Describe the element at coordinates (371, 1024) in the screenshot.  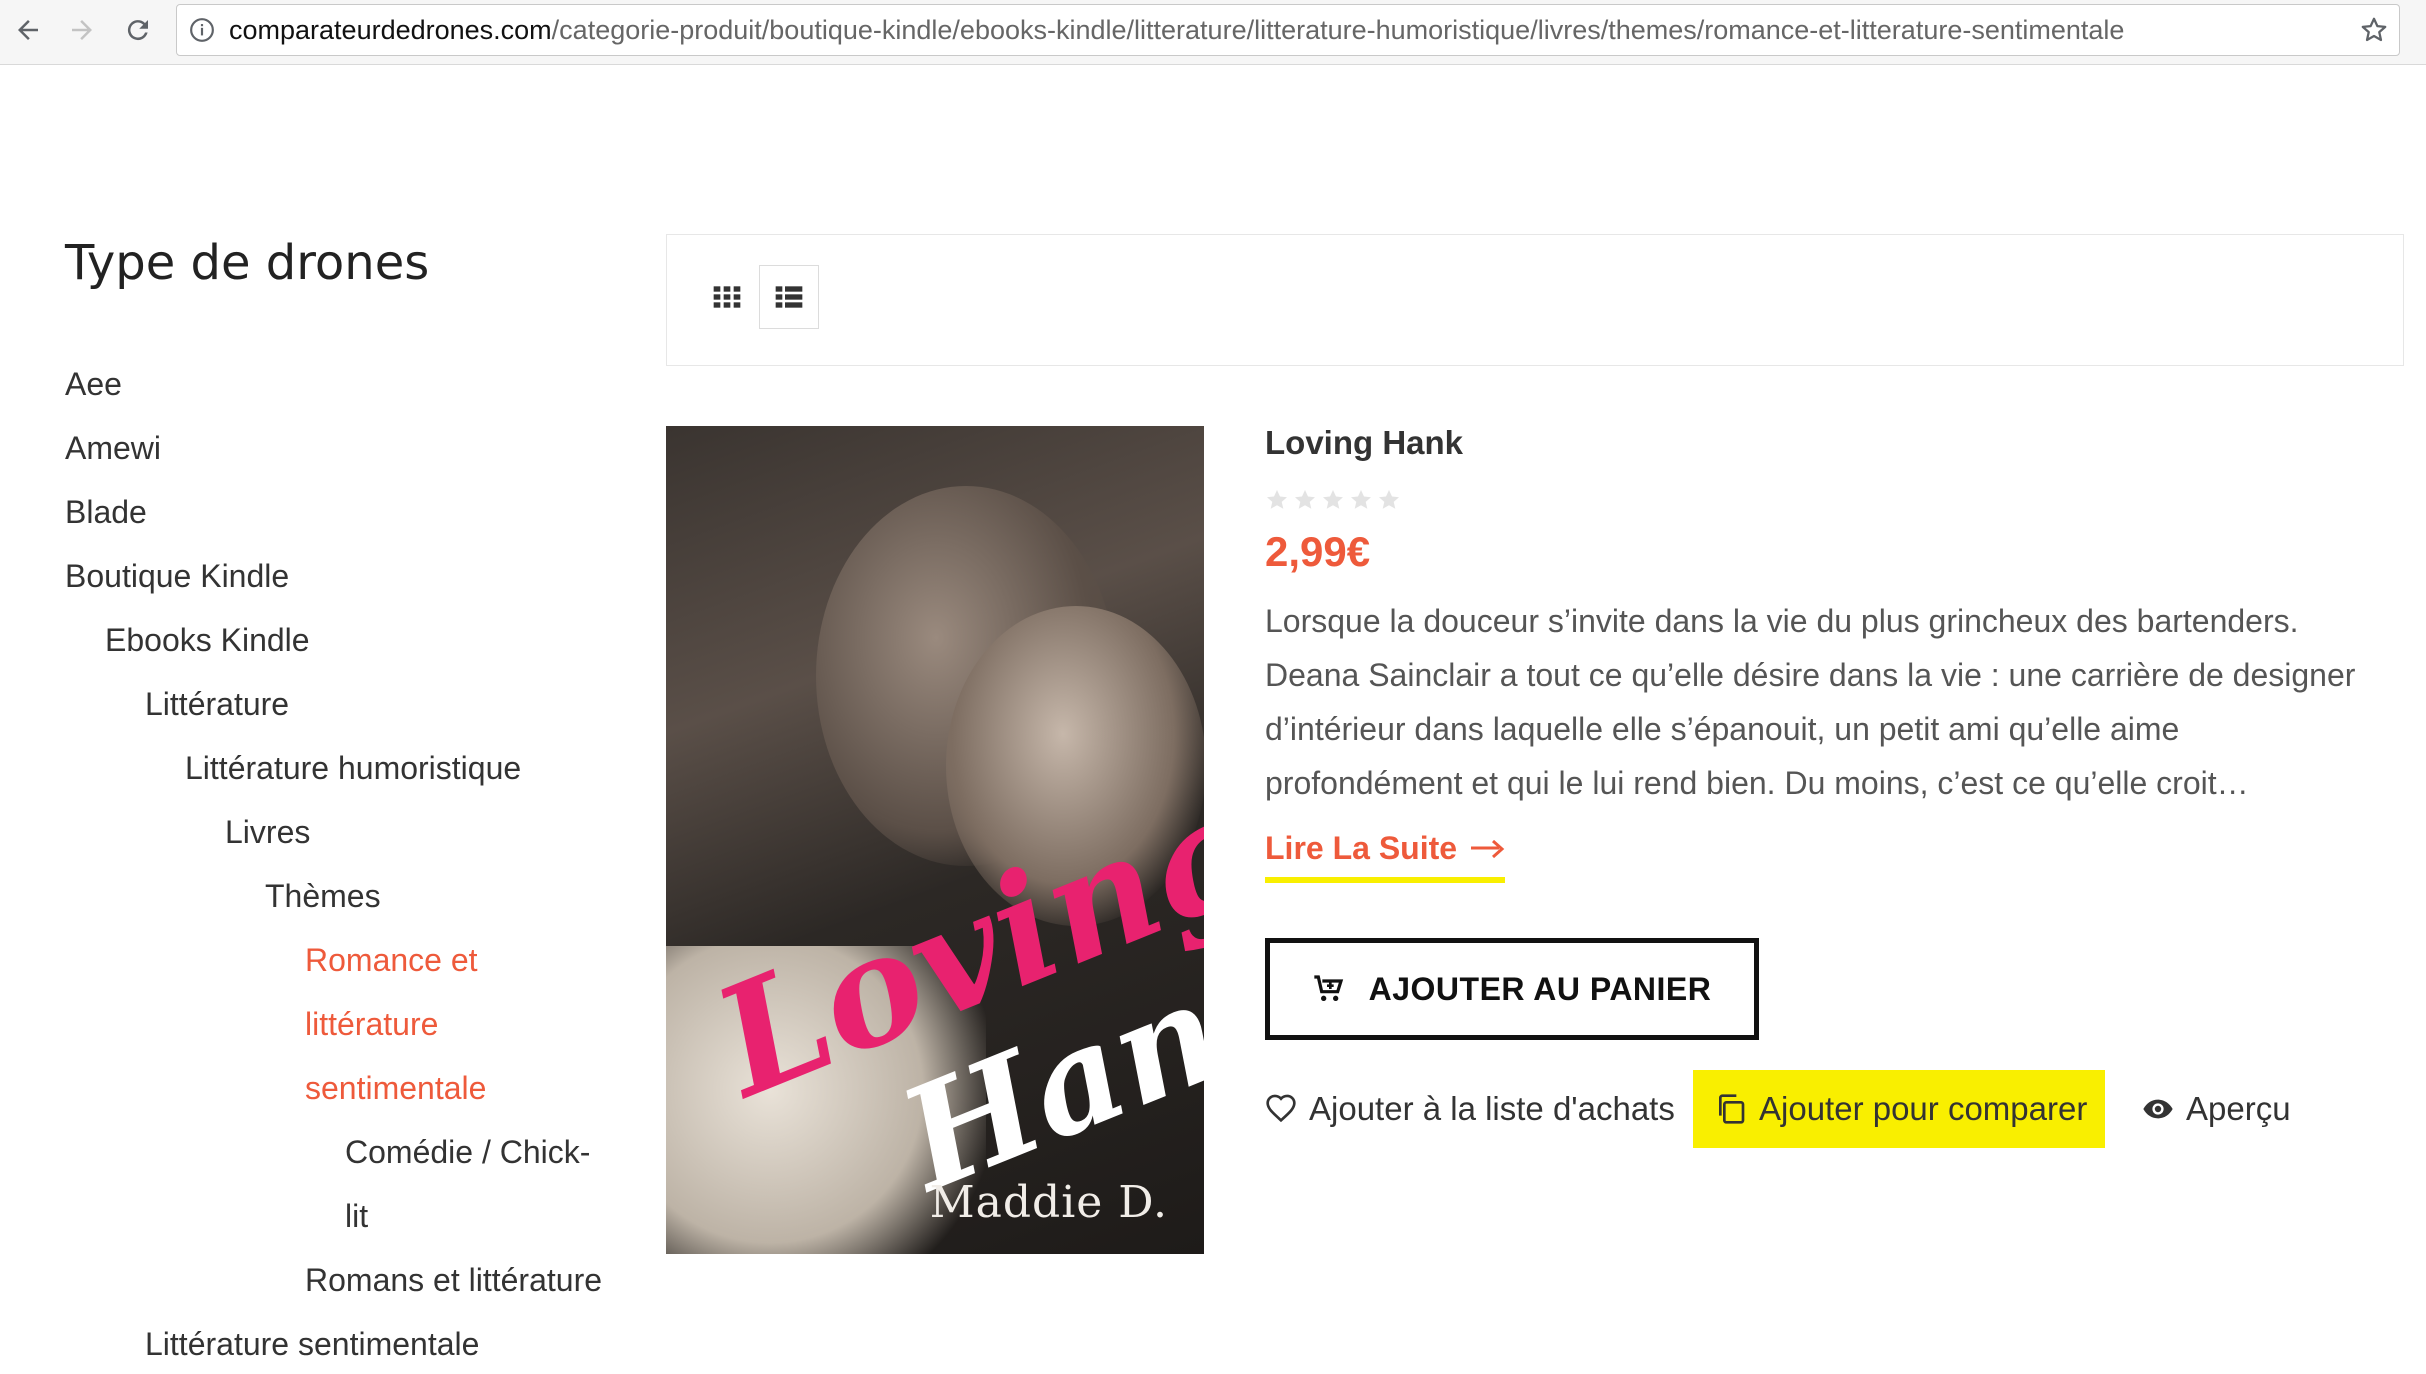
I see `category-romance-line-2: littérature` at that location.